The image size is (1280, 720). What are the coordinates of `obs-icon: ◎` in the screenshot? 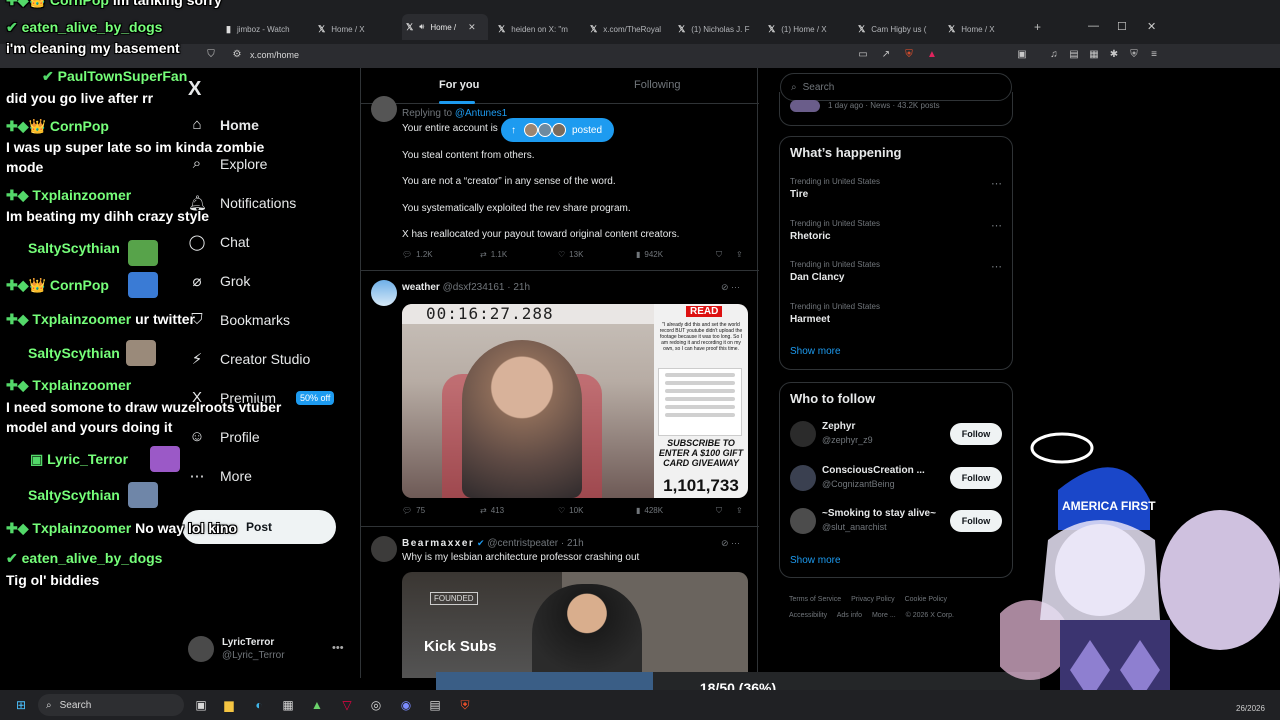 It's located at (376, 705).